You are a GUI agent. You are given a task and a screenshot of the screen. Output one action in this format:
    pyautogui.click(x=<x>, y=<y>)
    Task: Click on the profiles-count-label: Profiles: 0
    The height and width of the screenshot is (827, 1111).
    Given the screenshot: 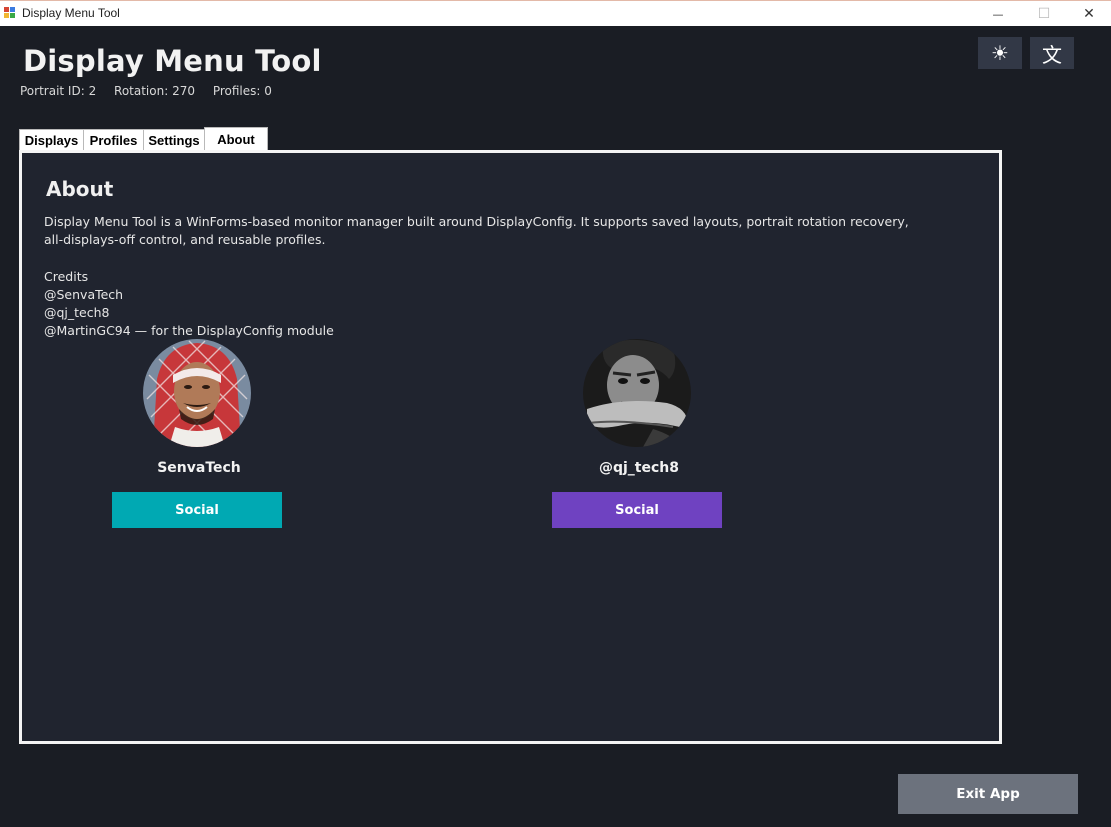 What is the action you would take?
    pyautogui.click(x=242, y=90)
    